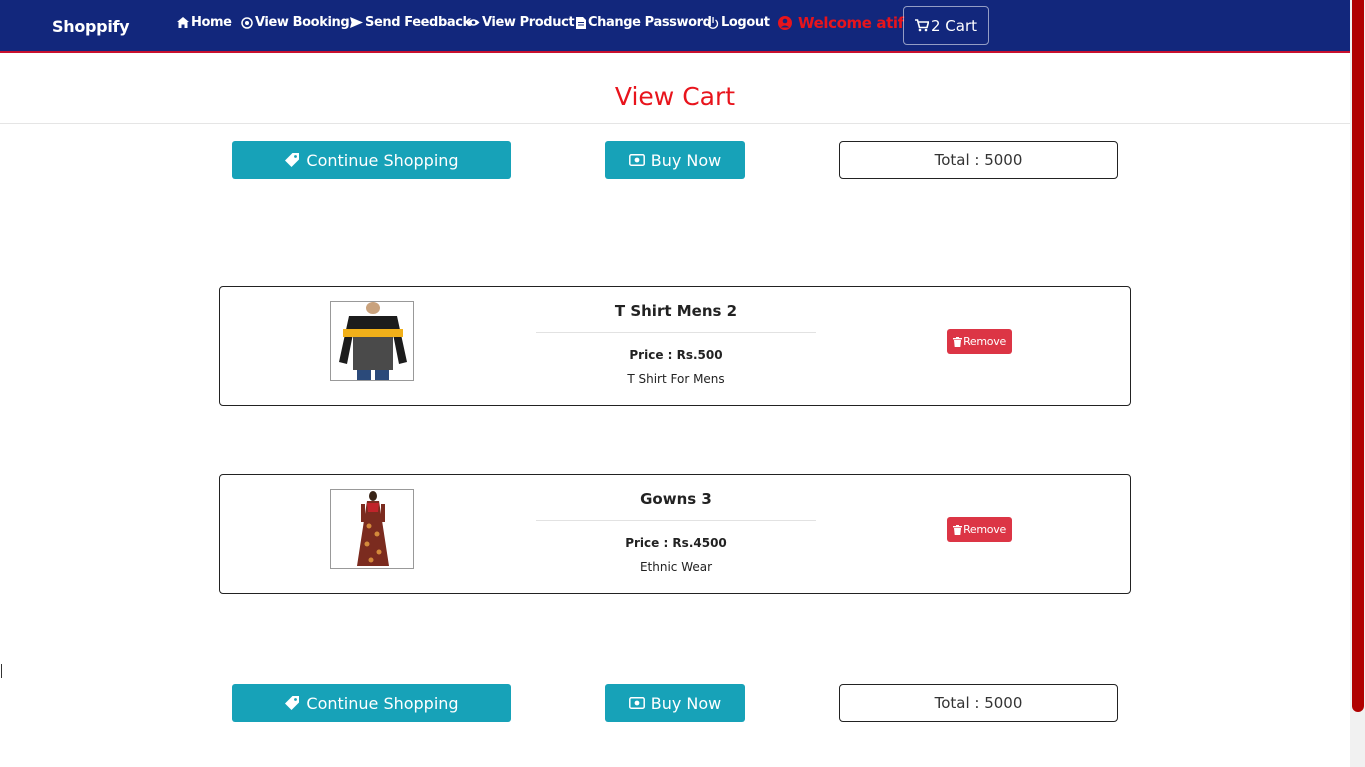 Image resolution: width=1365 pixels, height=767 pixels. What do you see at coordinates (211, 22) in the screenshot?
I see `nav-home-label: Home` at bounding box center [211, 22].